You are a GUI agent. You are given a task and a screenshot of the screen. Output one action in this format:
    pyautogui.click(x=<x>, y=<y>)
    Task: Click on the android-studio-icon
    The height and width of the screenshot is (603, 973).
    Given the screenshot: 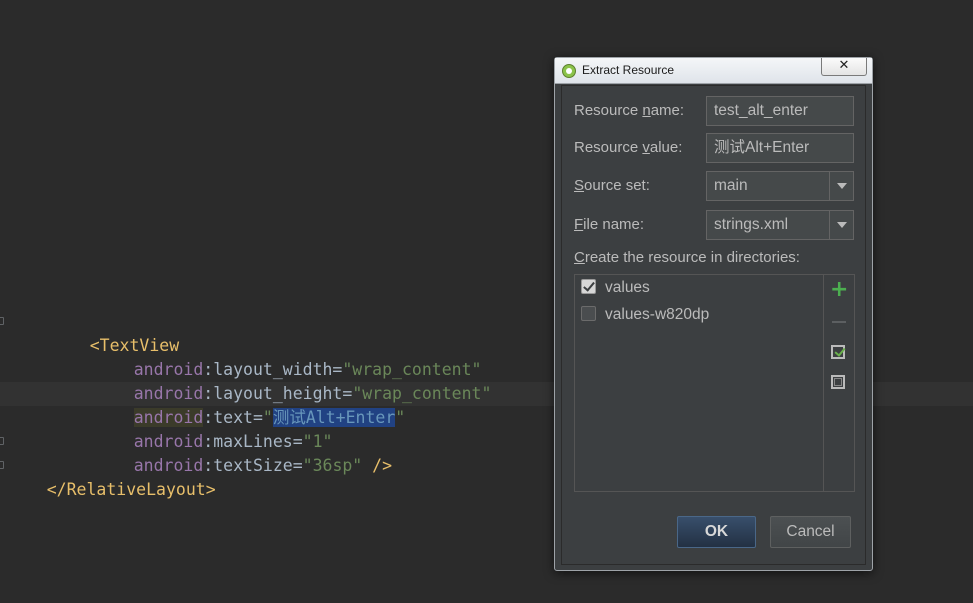 What is the action you would take?
    pyautogui.click(x=569, y=71)
    